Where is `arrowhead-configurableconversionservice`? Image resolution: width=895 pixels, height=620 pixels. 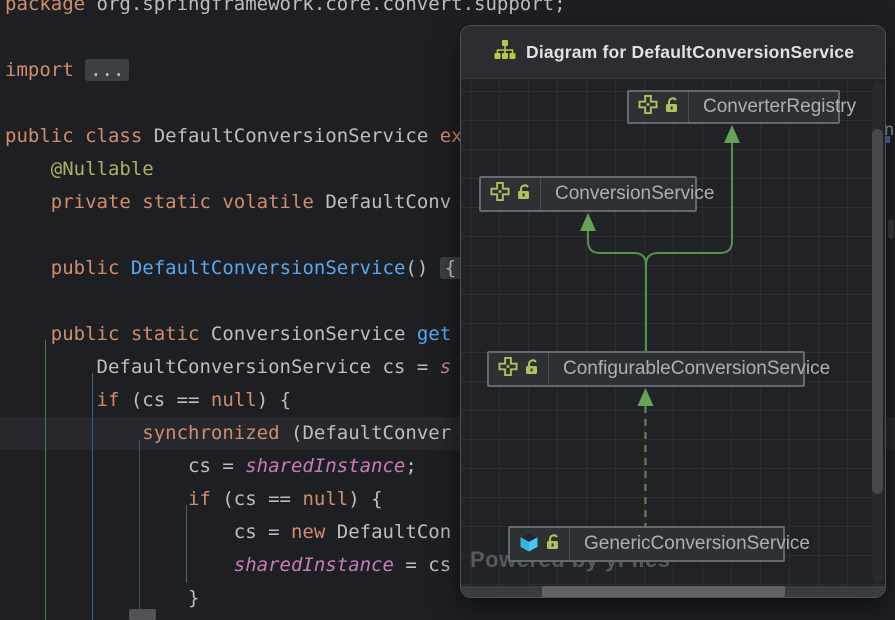 arrowhead-configurableconversionservice is located at coordinates (645, 397).